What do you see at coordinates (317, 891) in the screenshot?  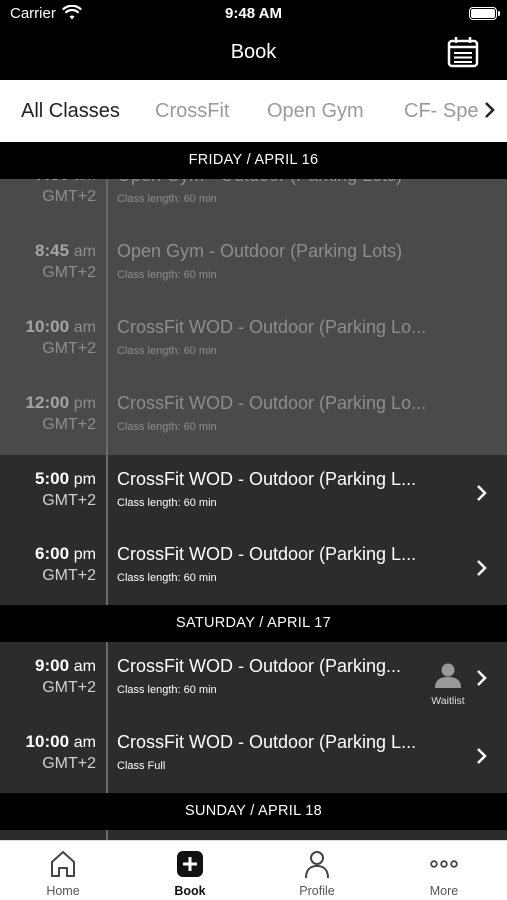 I see `tab-profile-label: Profile` at bounding box center [317, 891].